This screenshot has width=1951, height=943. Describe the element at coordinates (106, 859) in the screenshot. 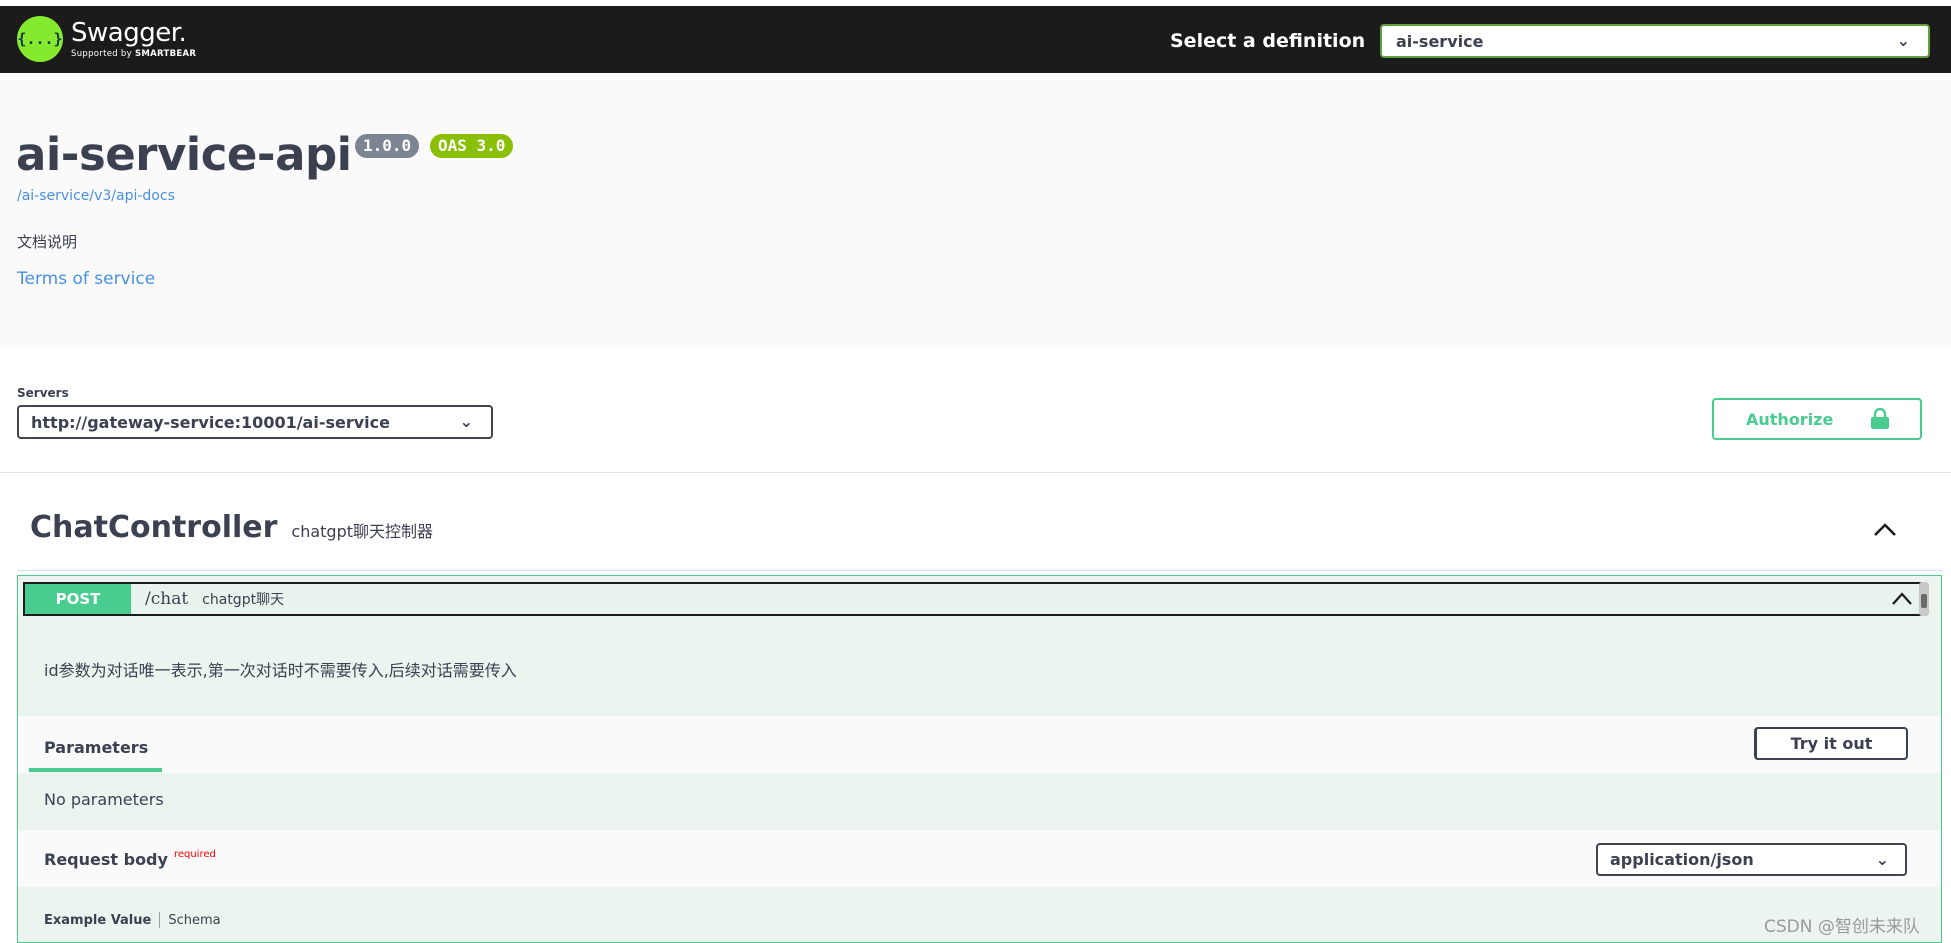

I see `request-body-title: Request body` at that location.